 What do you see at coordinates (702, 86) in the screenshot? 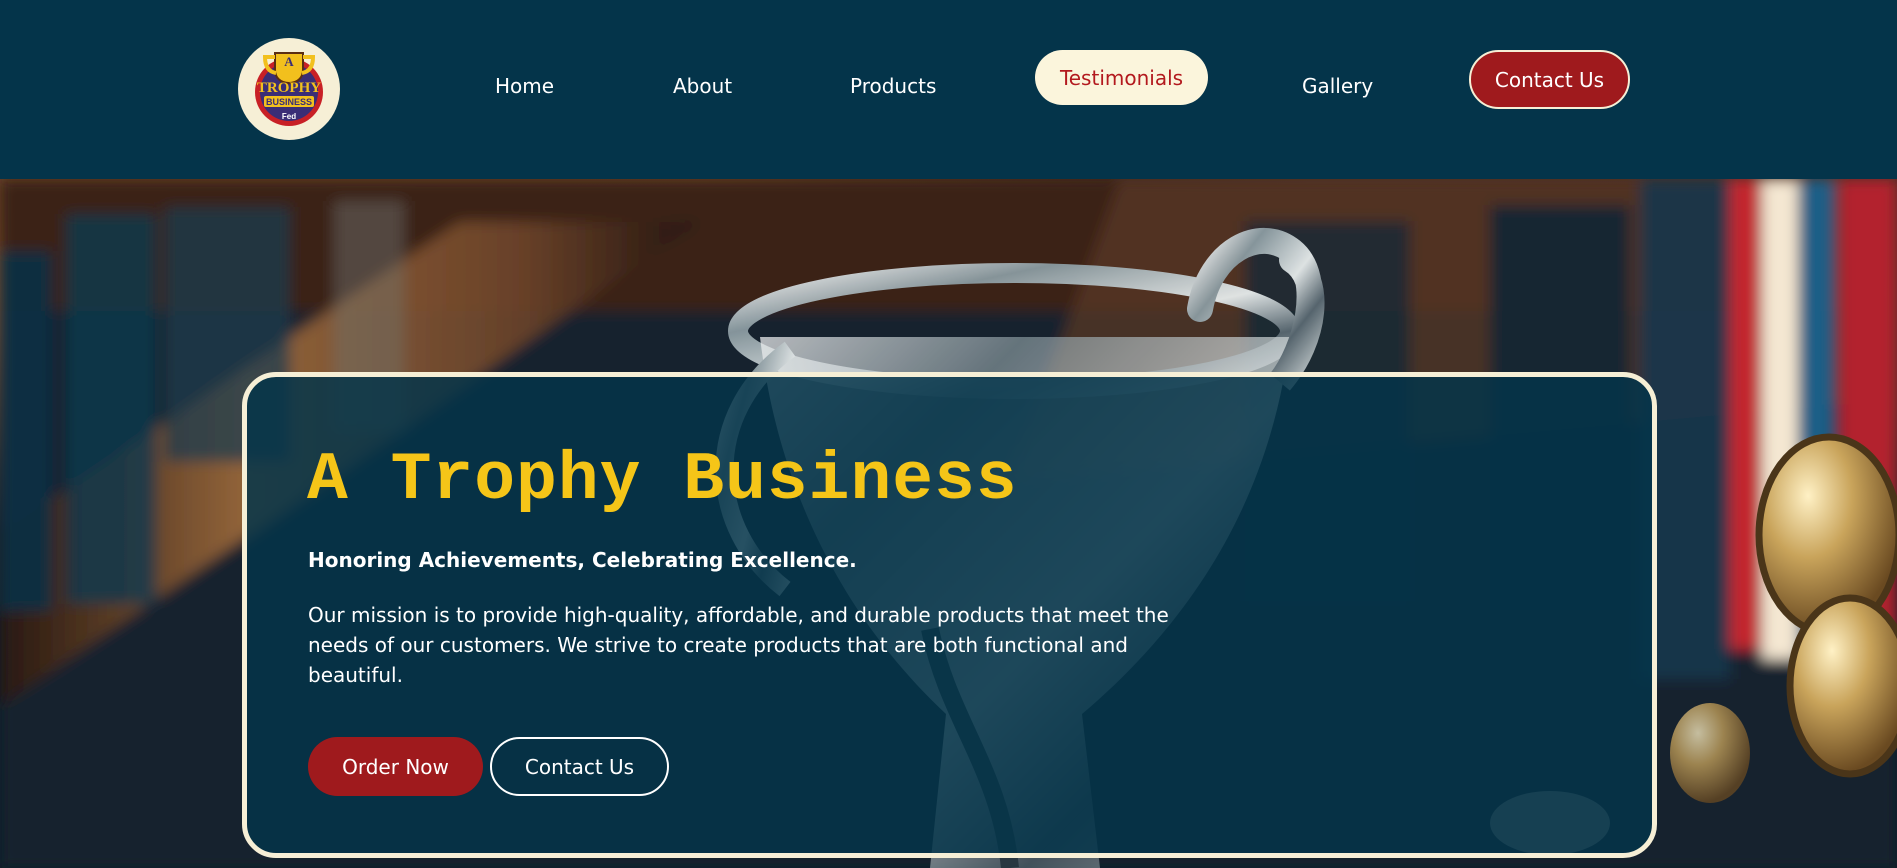
I see `nav-about-link: About` at bounding box center [702, 86].